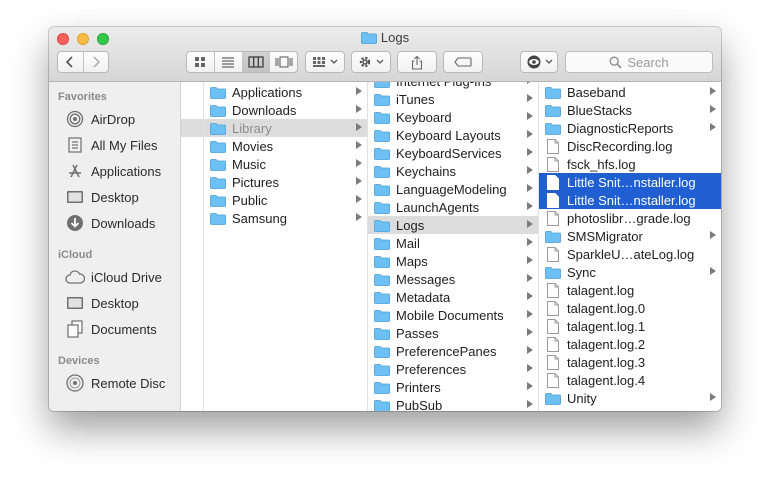  I want to click on folder-row: Pictures, so click(285, 182).